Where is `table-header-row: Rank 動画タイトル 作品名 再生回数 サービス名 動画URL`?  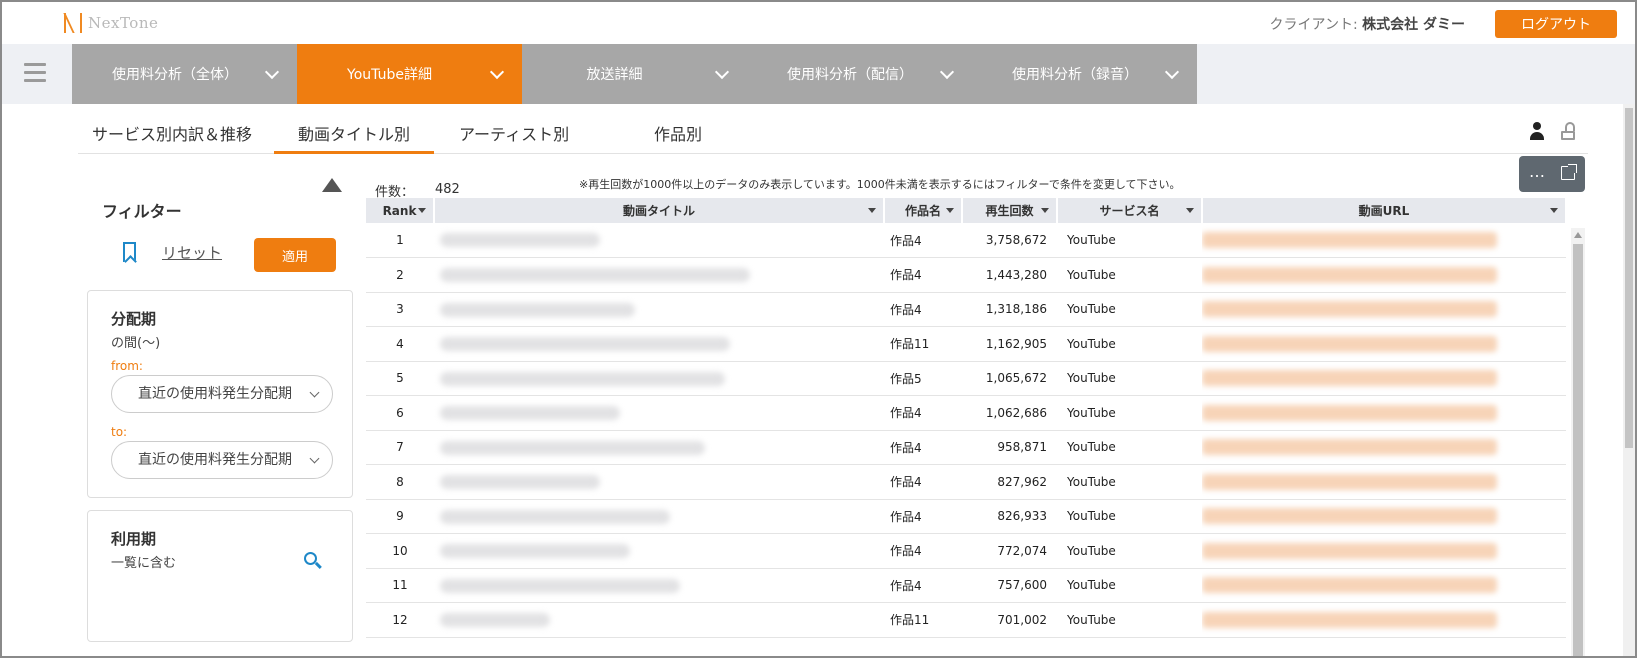
table-header-row: Rank 動画タイトル 作品名 再生回数 サービス名 動画URL is located at coordinates (966, 210).